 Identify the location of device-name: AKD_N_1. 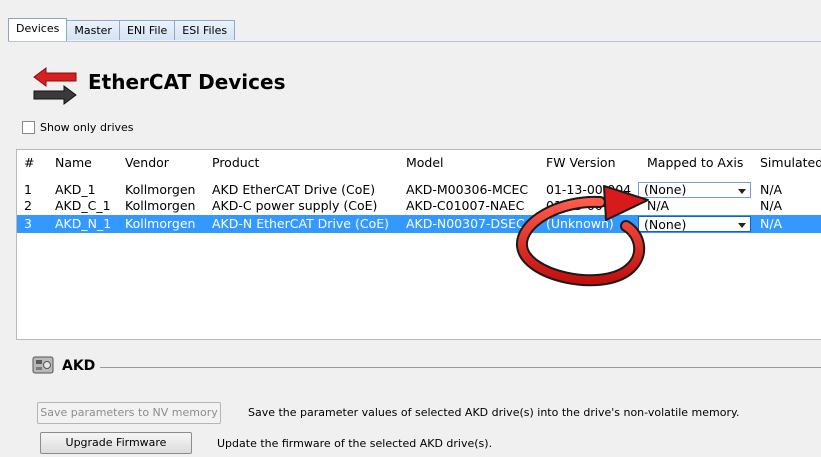
(83, 223).